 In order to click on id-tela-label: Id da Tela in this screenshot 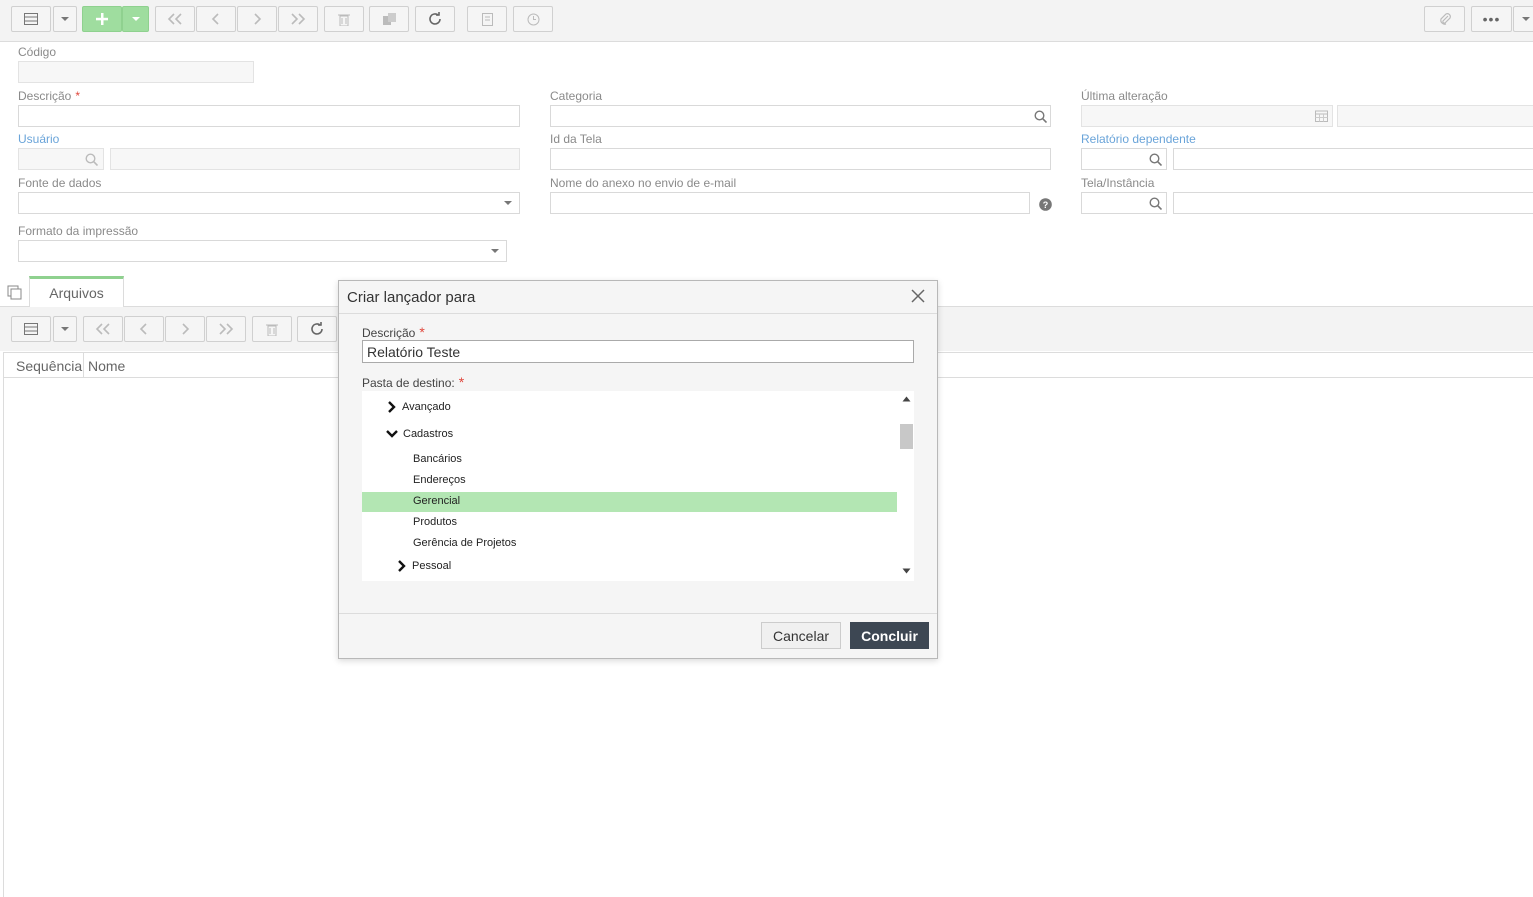, I will do `click(576, 139)`.